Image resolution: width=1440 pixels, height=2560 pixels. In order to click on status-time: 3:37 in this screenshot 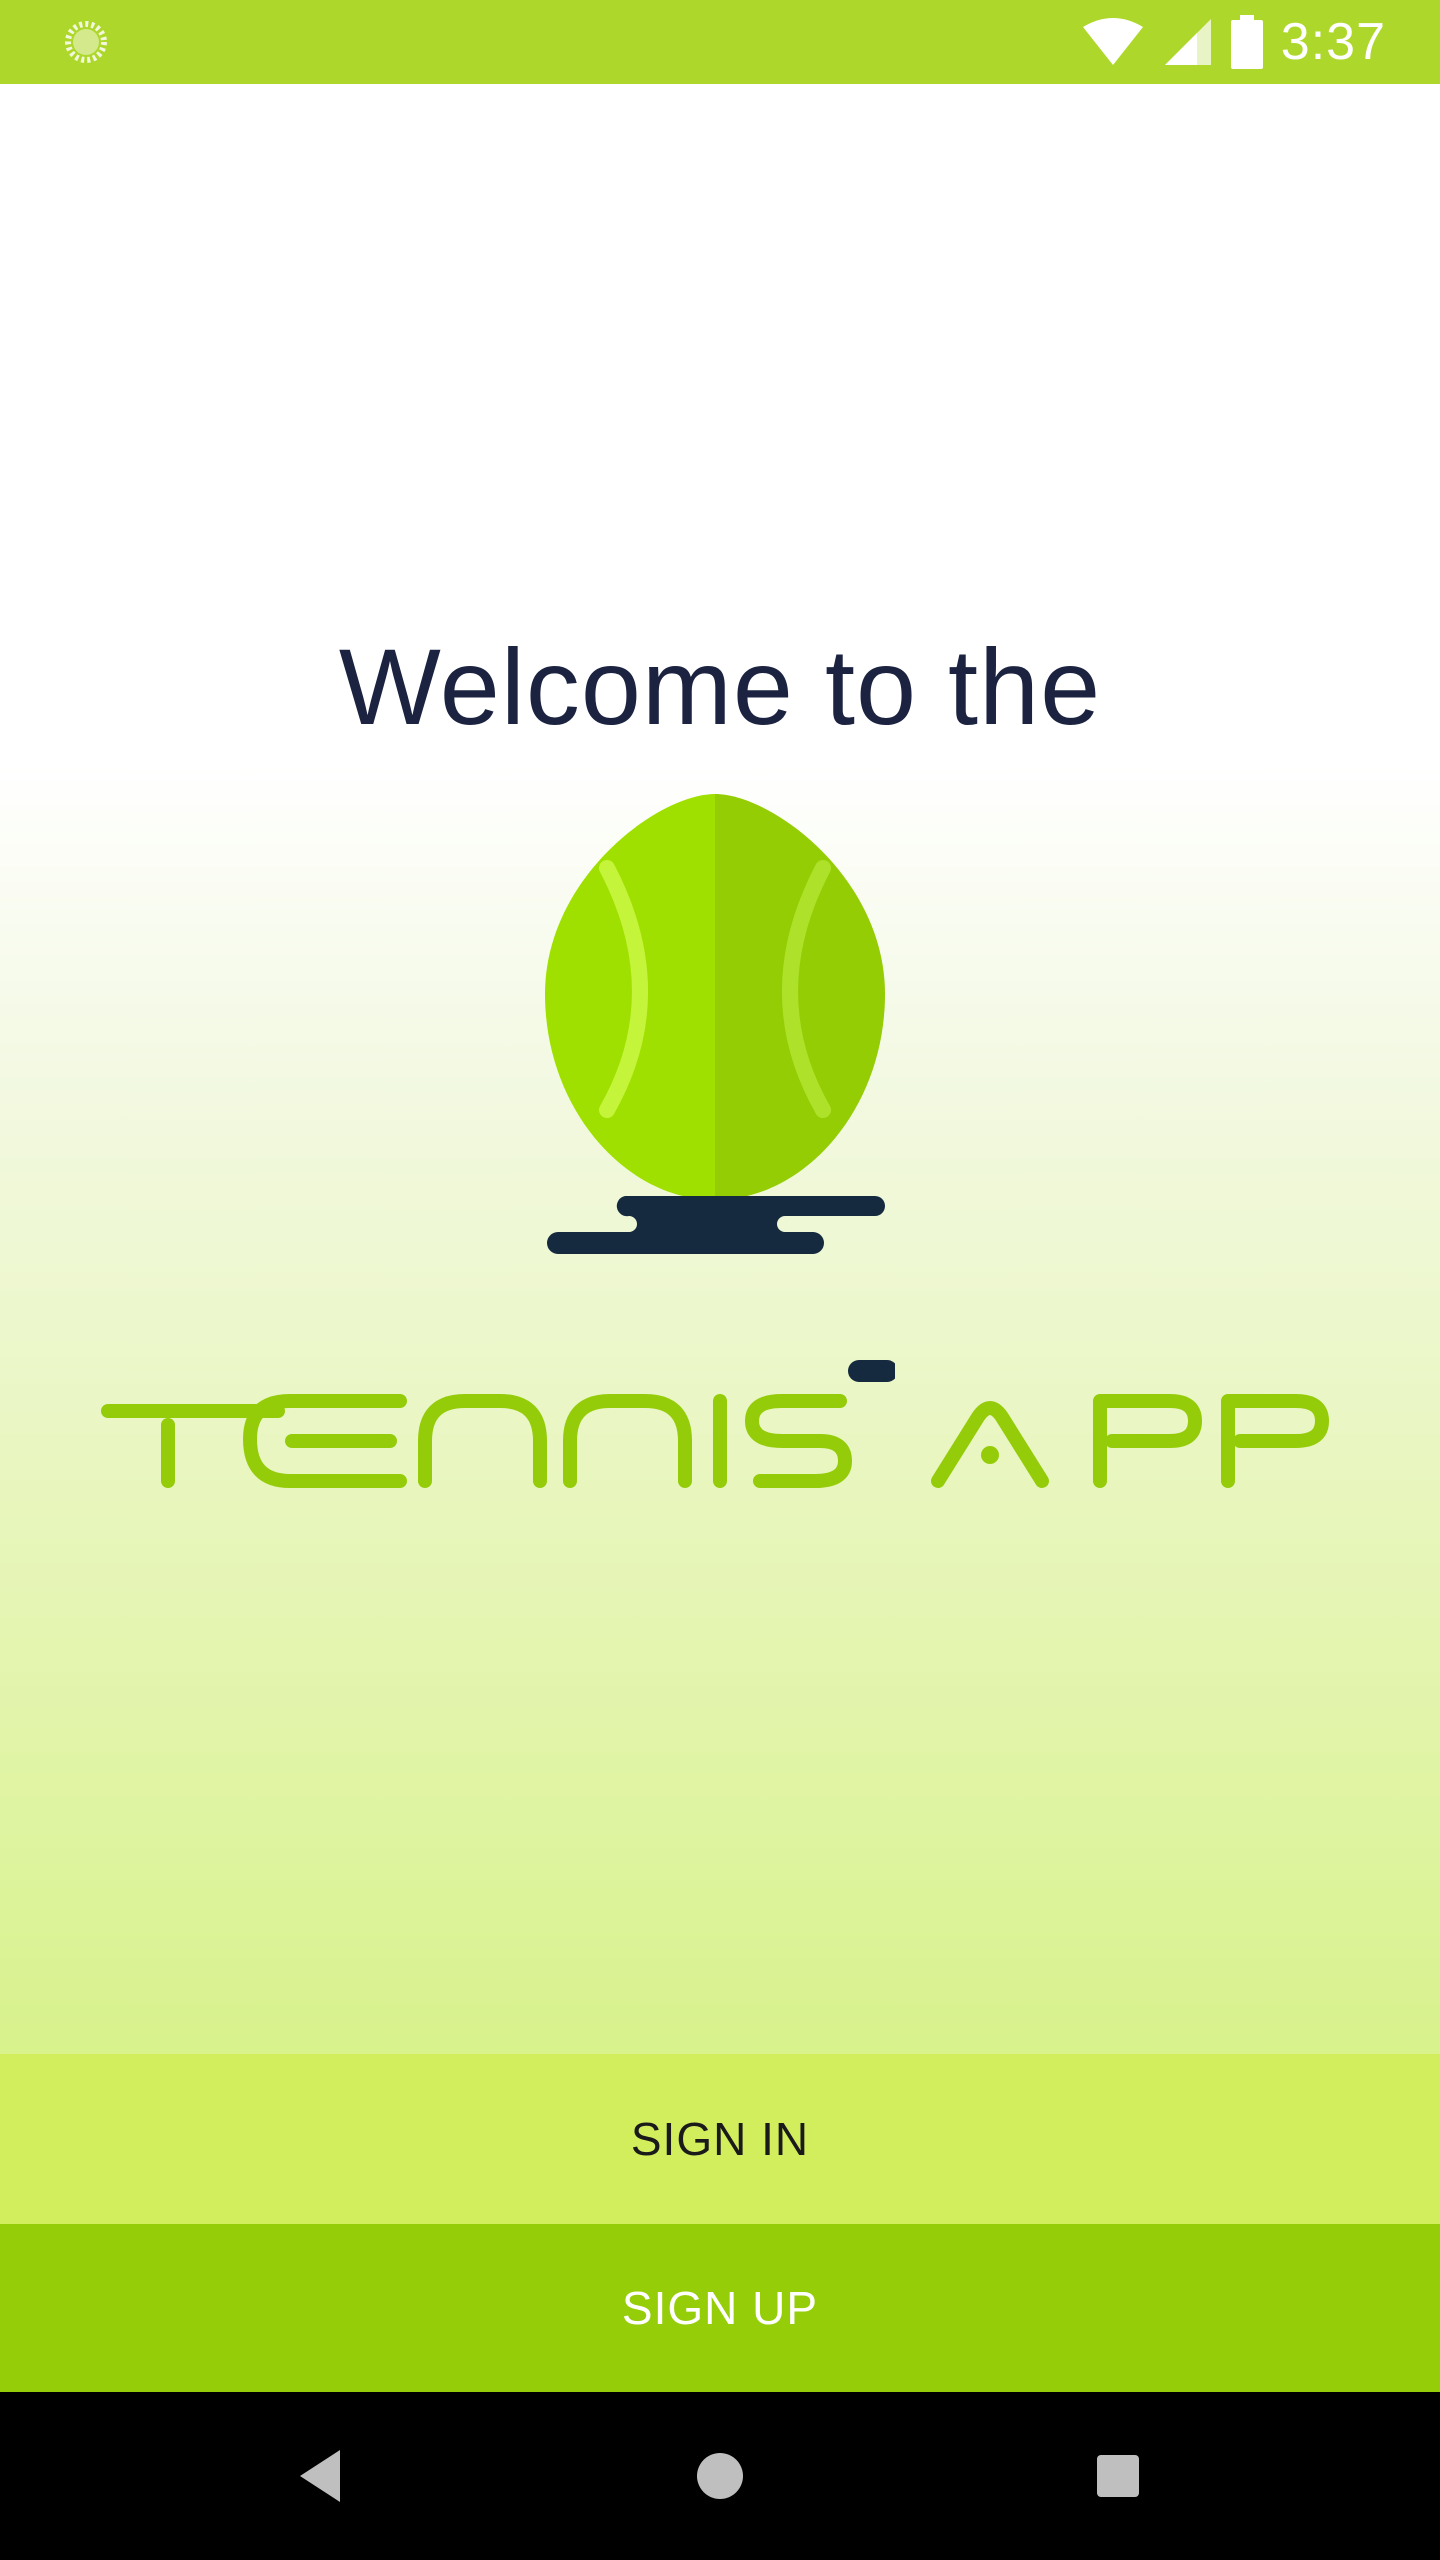, I will do `click(1333, 42)`.